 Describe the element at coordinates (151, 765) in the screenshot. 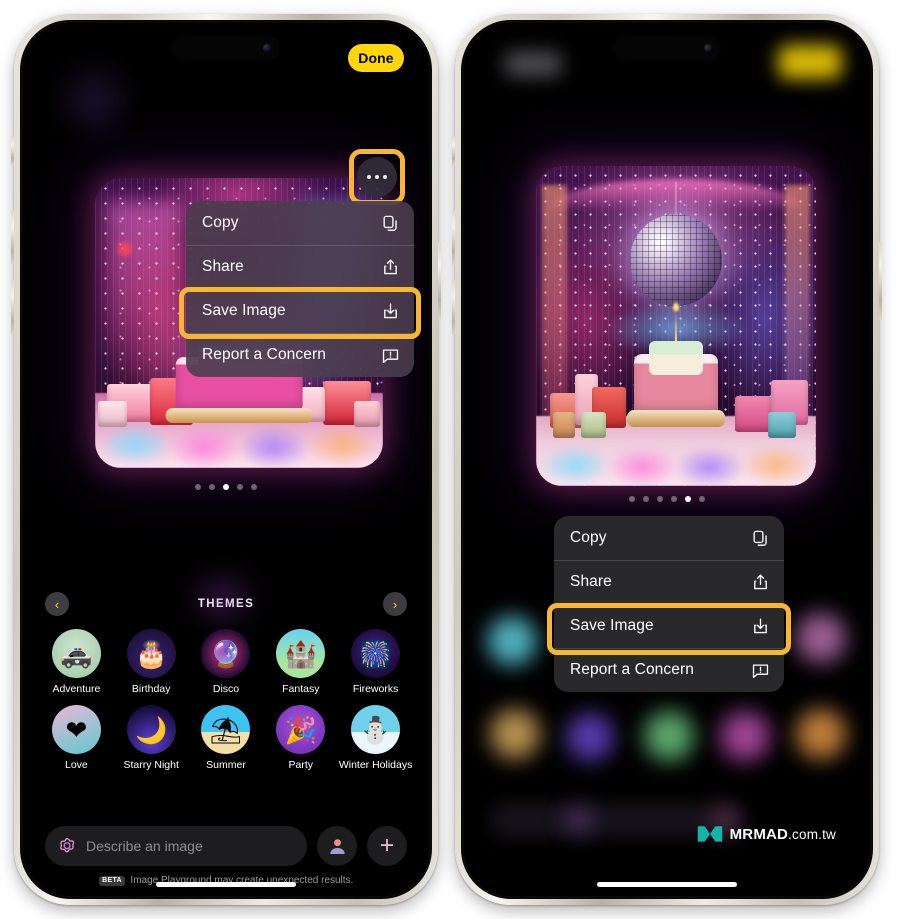

I see `theme-label: Starry Night` at that location.